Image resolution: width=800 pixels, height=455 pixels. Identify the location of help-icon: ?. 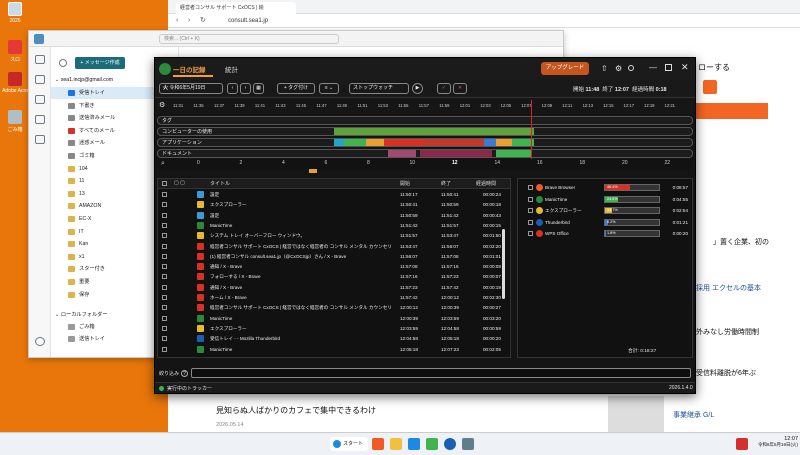
(184, 373).